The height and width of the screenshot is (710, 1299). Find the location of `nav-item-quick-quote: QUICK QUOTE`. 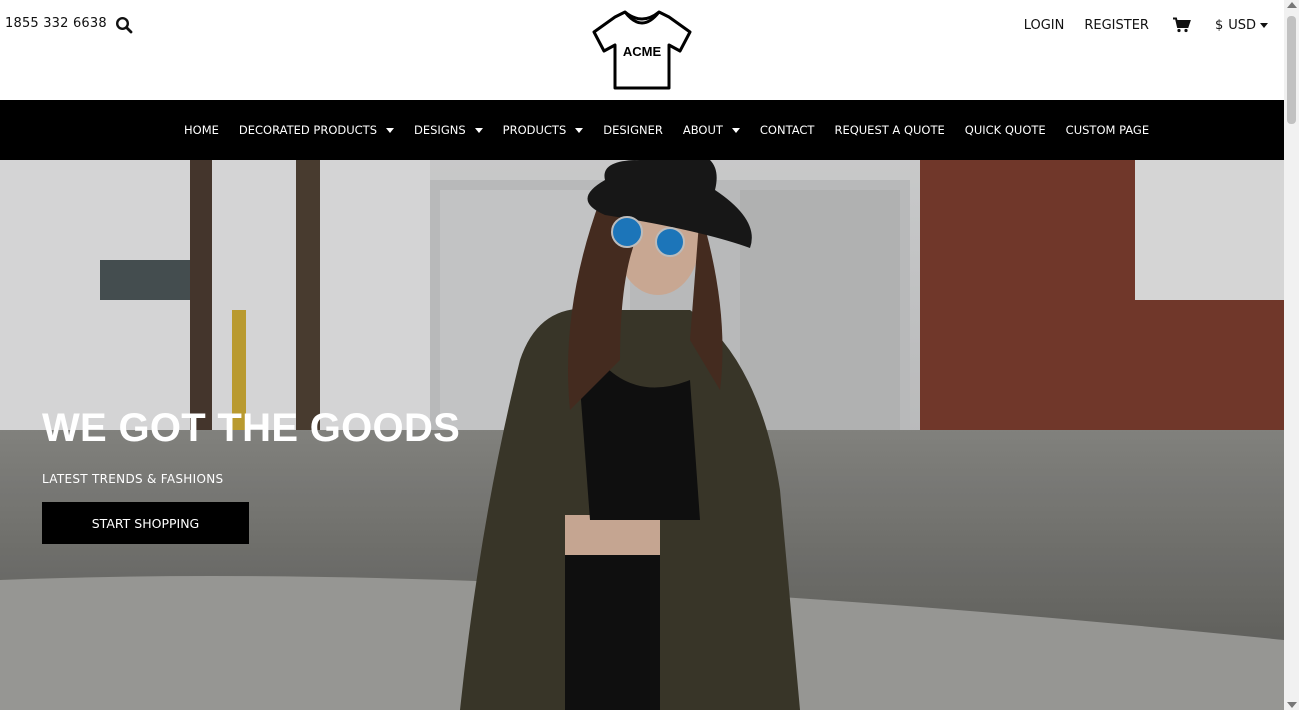

nav-item-quick-quote: QUICK QUOTE is located at coordinates (1005, 130).